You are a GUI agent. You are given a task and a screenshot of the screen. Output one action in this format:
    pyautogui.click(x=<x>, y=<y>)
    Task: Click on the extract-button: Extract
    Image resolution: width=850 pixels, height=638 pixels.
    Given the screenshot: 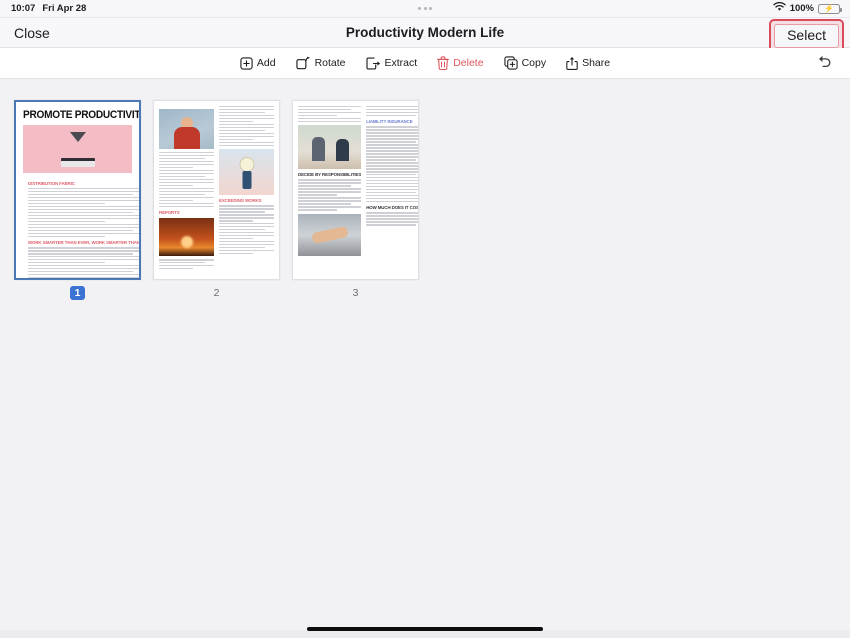 What is the action you would take?
    pyautogui.click(x=391, y=63)
    